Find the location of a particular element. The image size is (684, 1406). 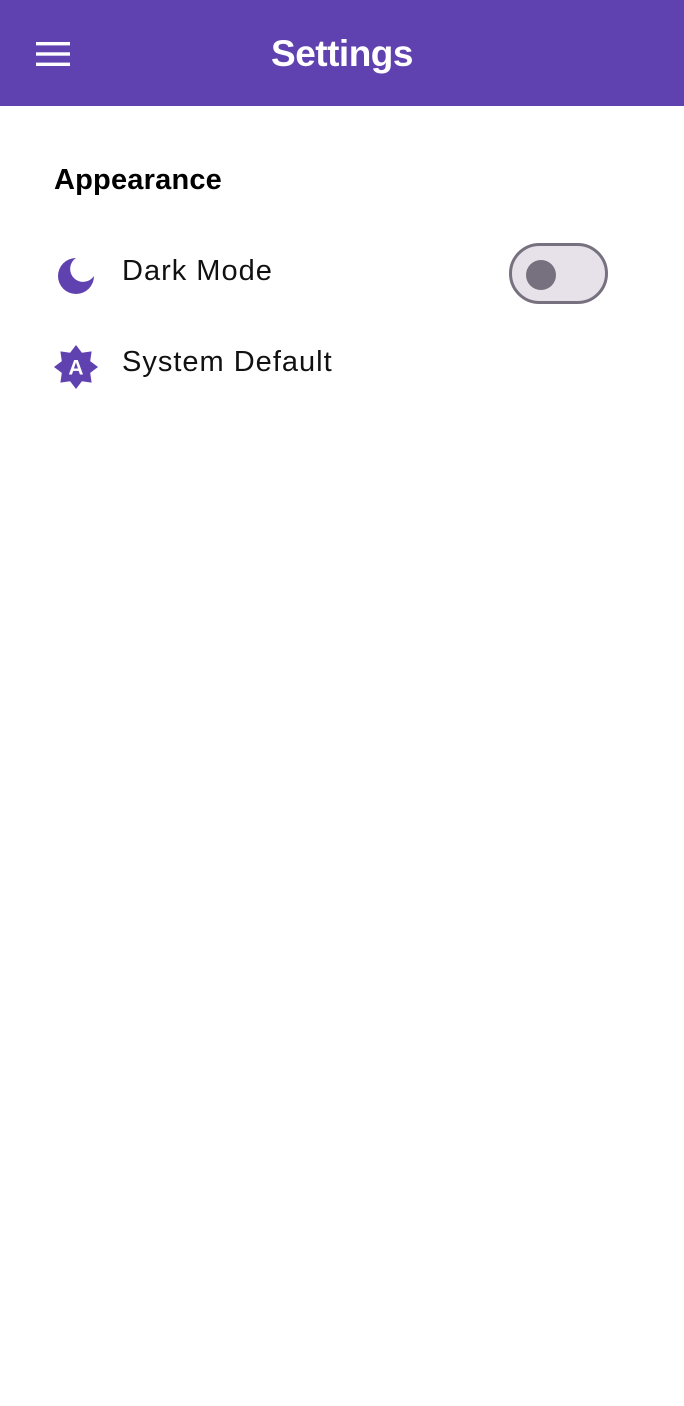

hamburger-menu-icon is located at coordinates (53, 54).